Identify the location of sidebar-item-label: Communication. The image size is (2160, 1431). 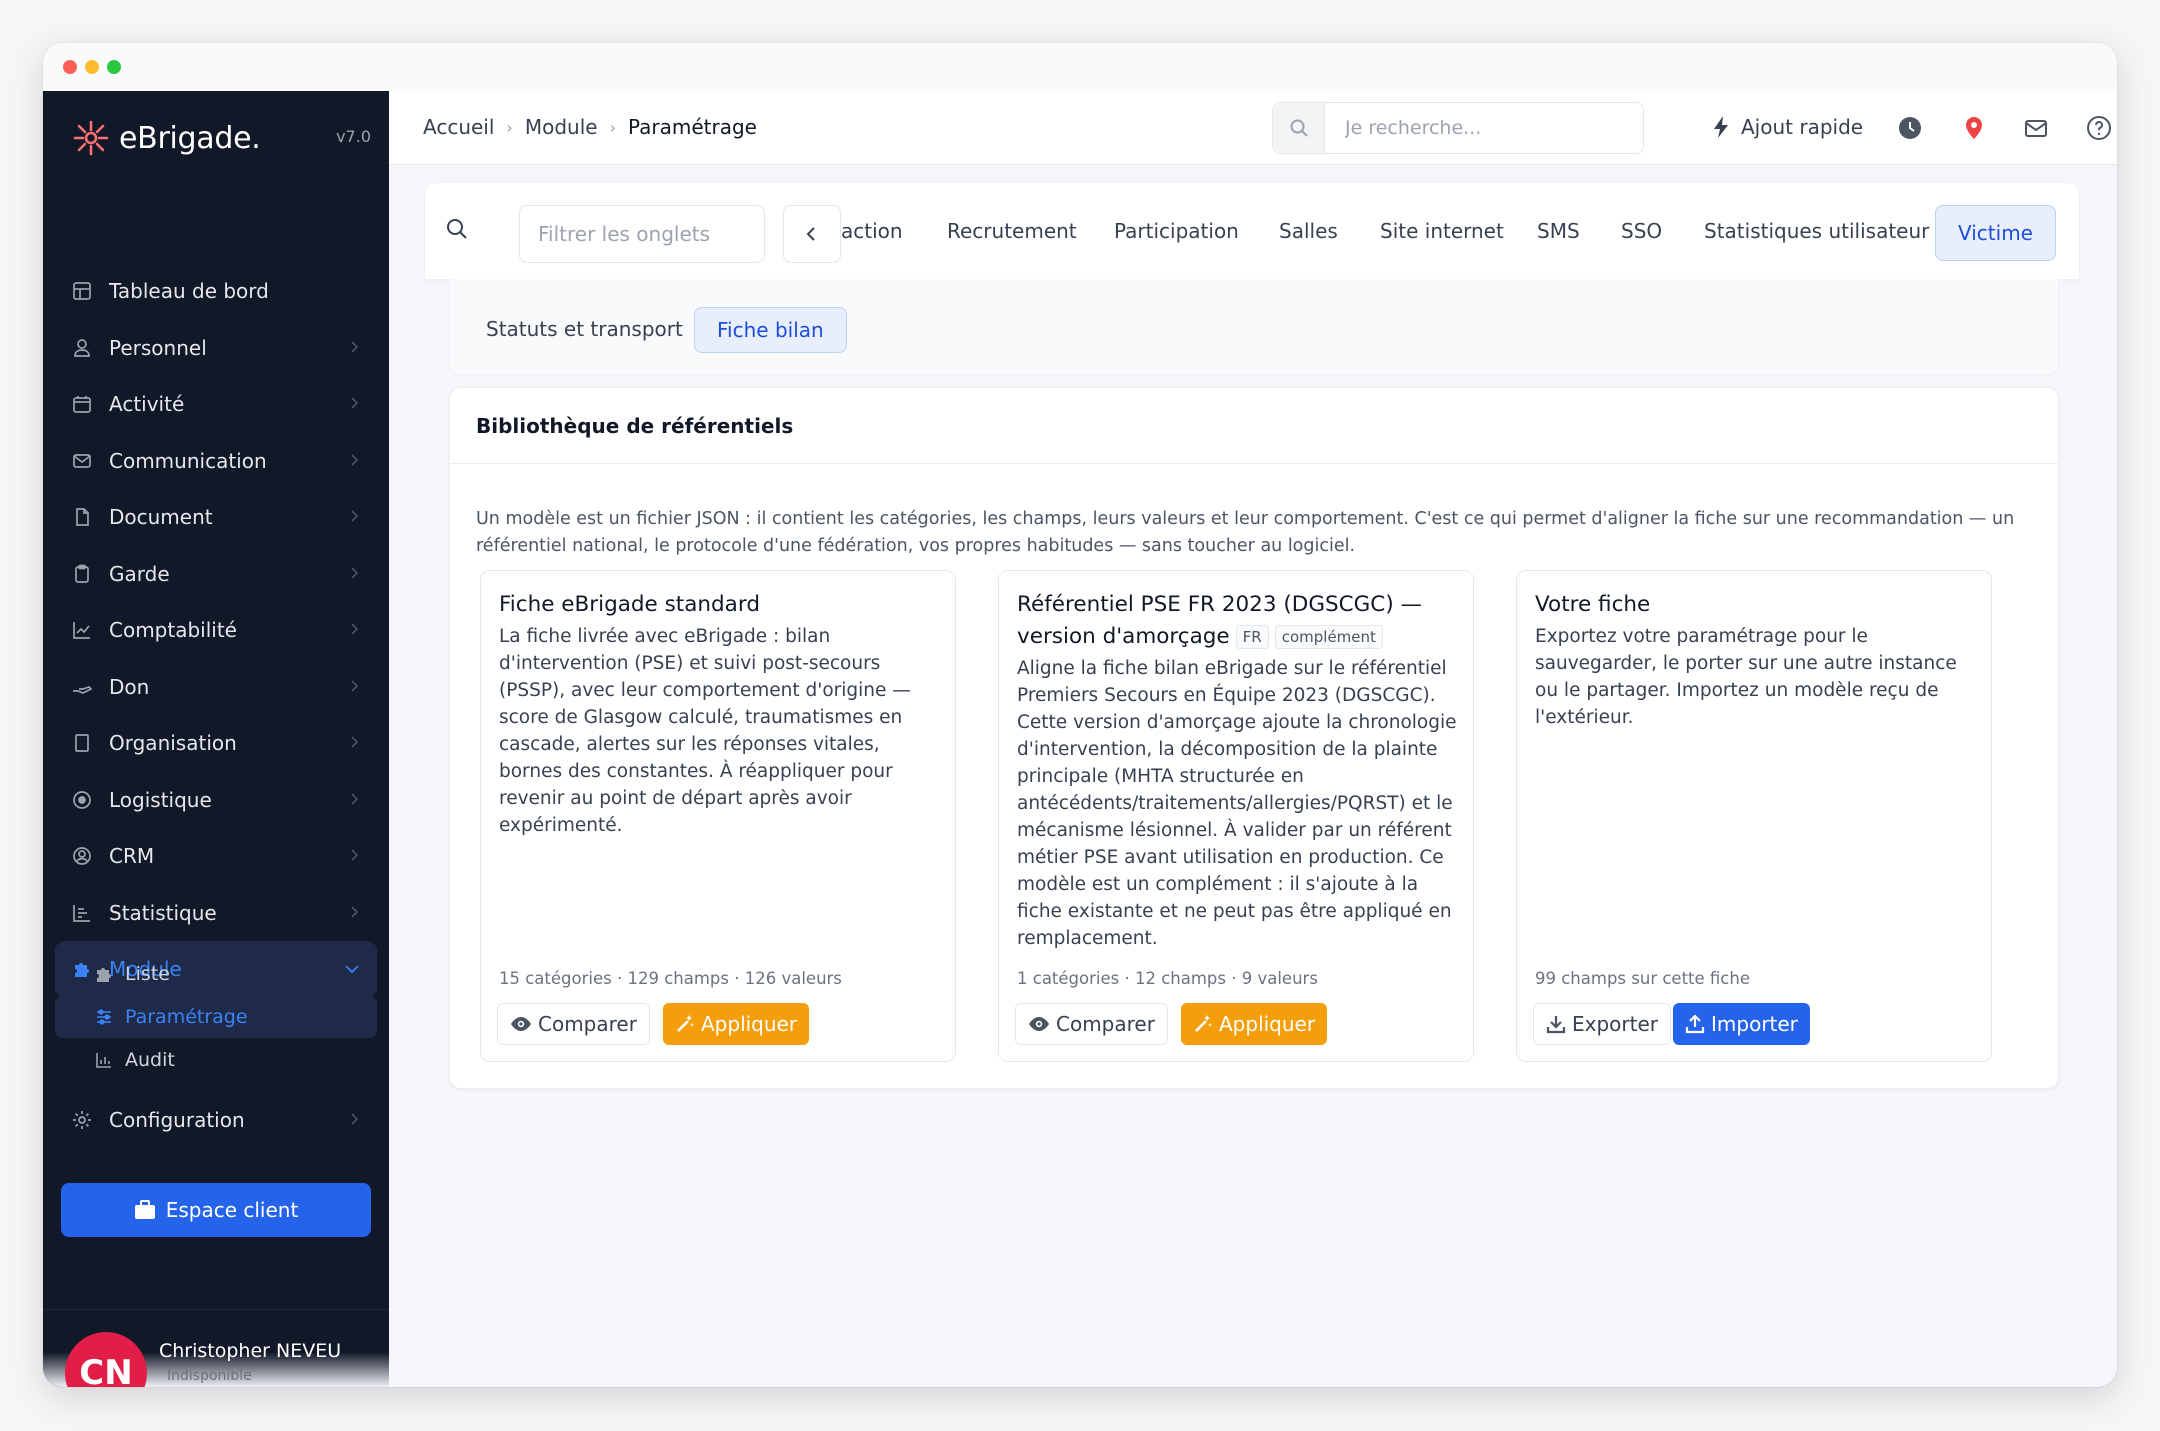
(188, 460).